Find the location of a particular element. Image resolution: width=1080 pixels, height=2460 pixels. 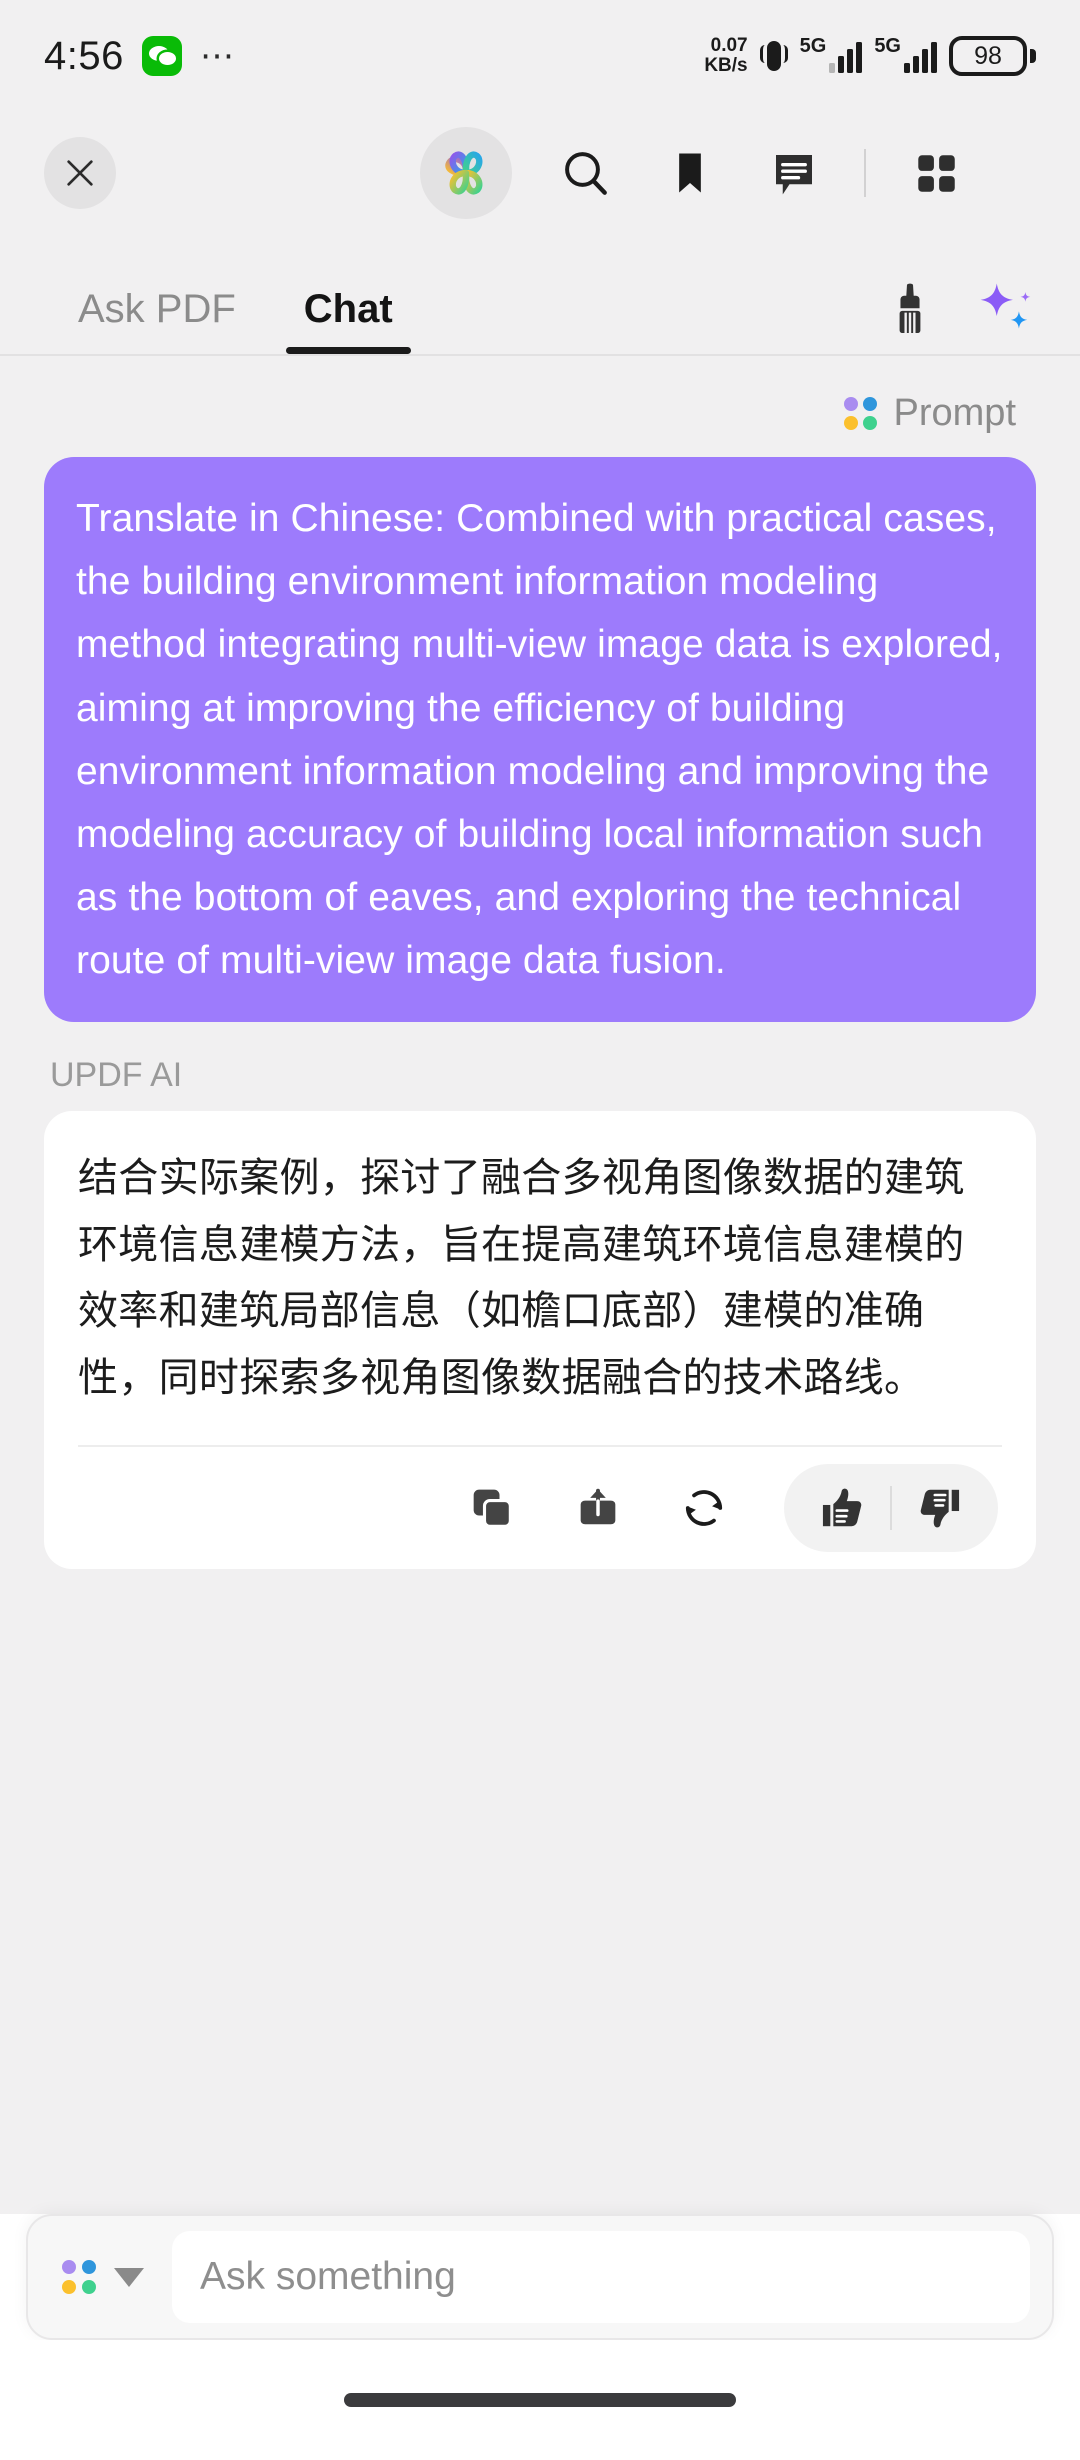

search-icon is located at coordinates (586, 173).